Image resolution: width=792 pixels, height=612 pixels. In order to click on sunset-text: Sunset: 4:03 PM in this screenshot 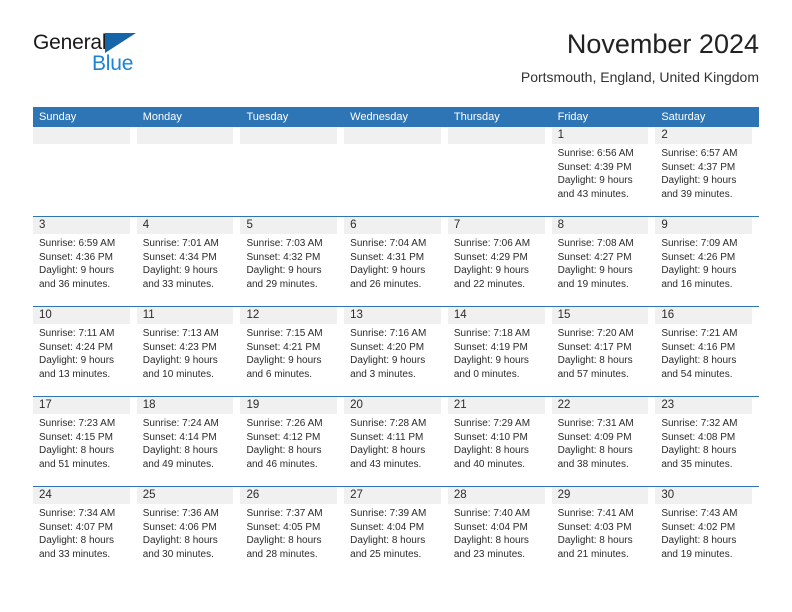, I will do `click(594, 527)`.